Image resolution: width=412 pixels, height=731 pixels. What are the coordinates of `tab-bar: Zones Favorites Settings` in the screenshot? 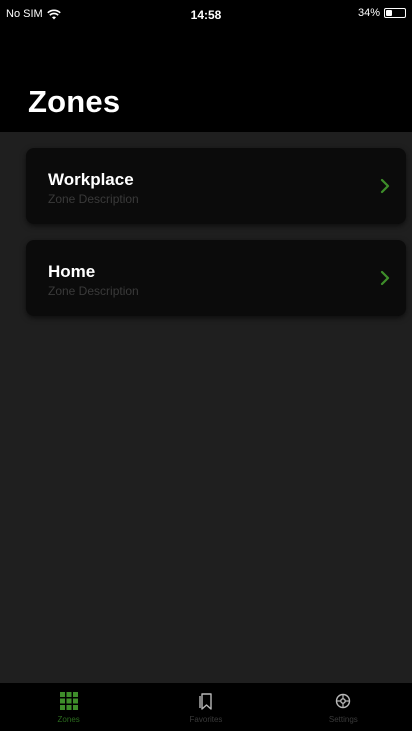 It's located at (206, 707).